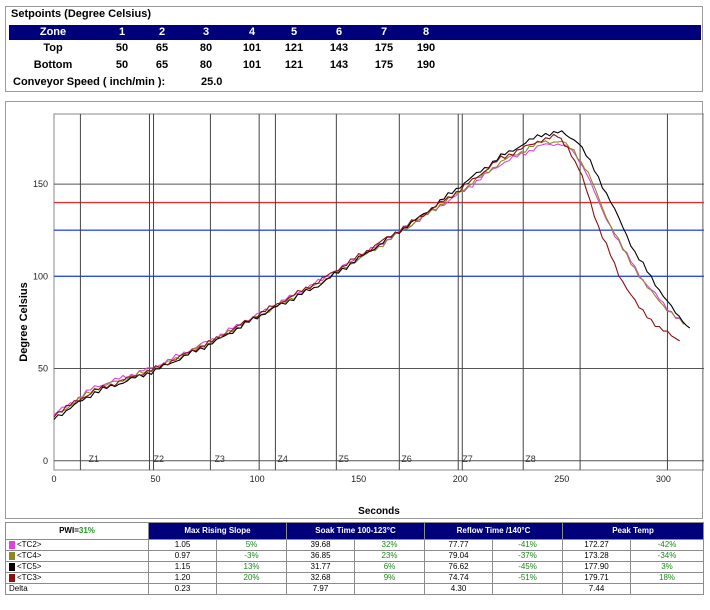 The image size is (710, 610). What do you see at coordinates (390, 578) in the screenshot?
I see `stat-percent-cell: 9%` at bounding box center [390, 578].